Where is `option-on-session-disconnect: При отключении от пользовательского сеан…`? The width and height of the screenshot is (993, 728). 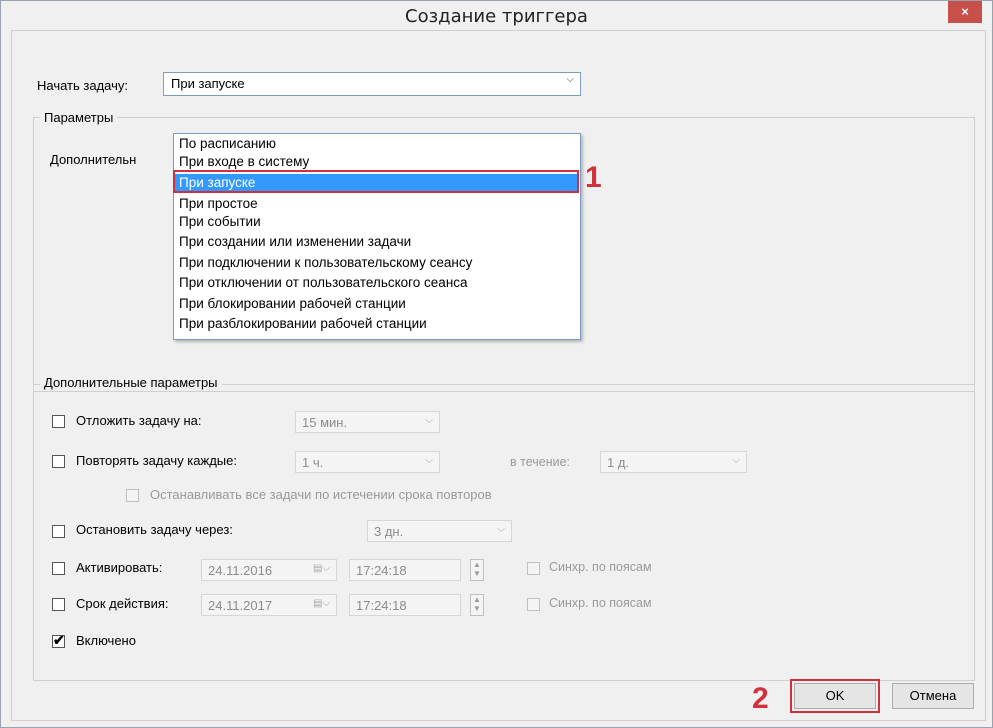 option-on-session-disconnect: При отключении от пользовательского сеан… is located at coordinates (377, 283).